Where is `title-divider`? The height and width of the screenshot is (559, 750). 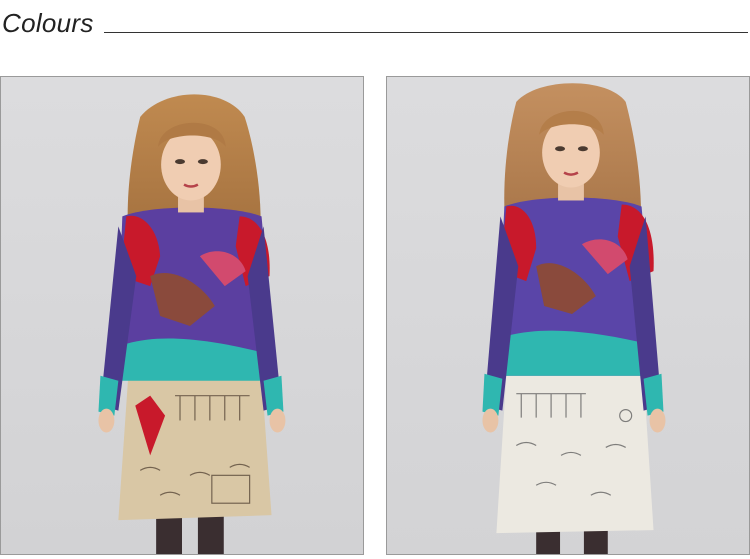
title-divider is located at coordinates (426, 32).